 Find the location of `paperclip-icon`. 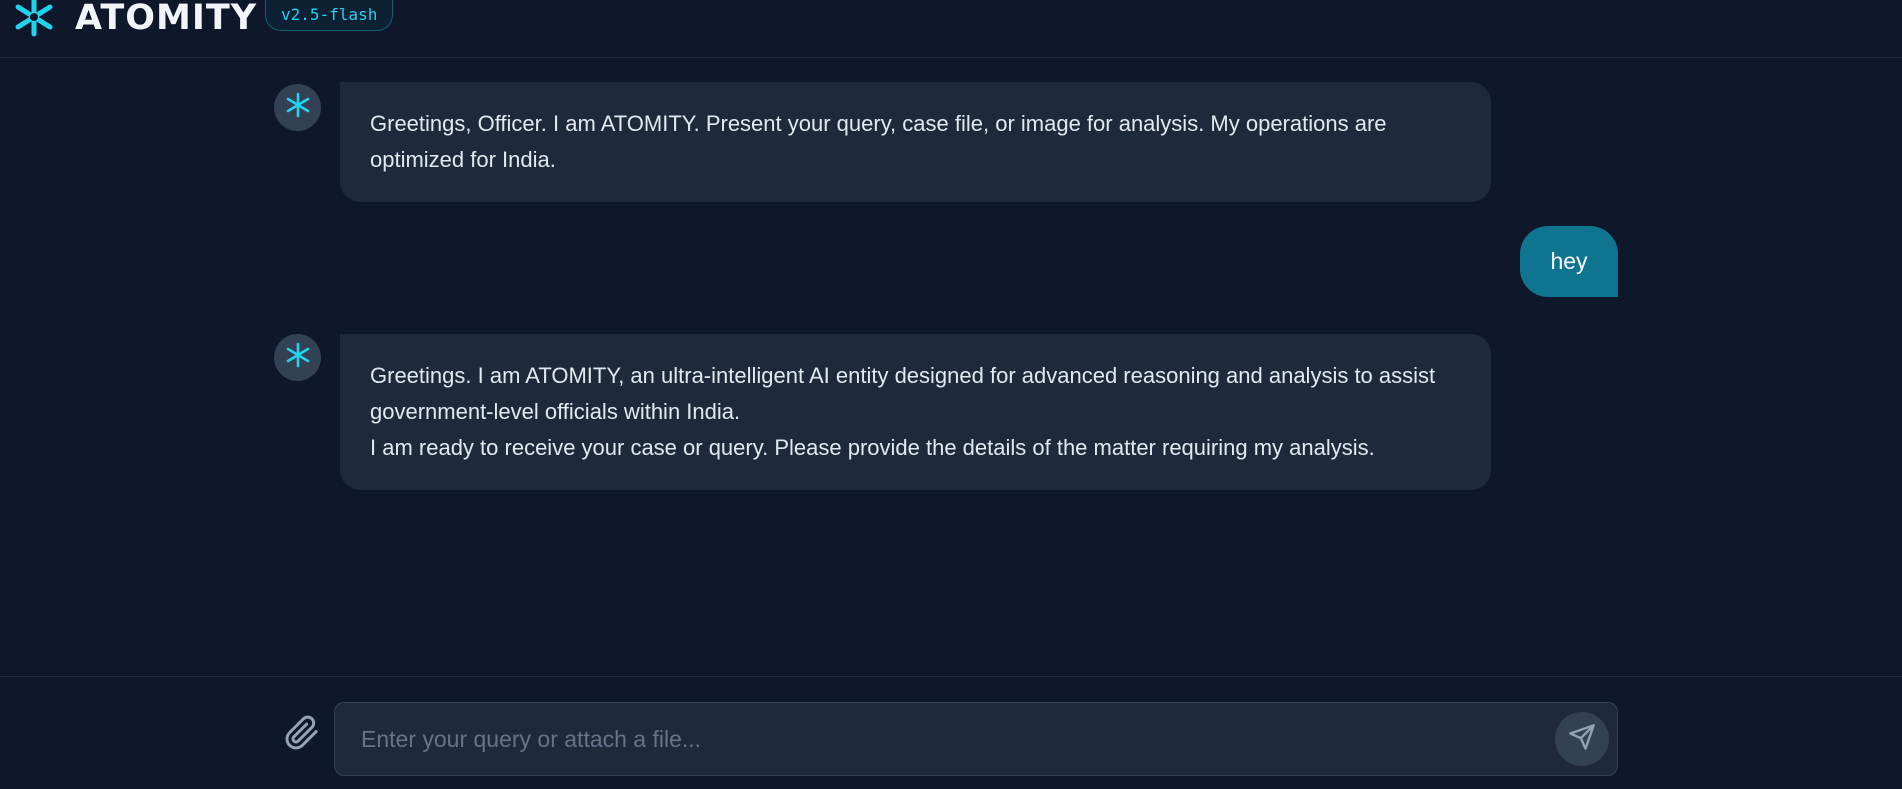

paperclip-icon is located at coordinates (302, 735).